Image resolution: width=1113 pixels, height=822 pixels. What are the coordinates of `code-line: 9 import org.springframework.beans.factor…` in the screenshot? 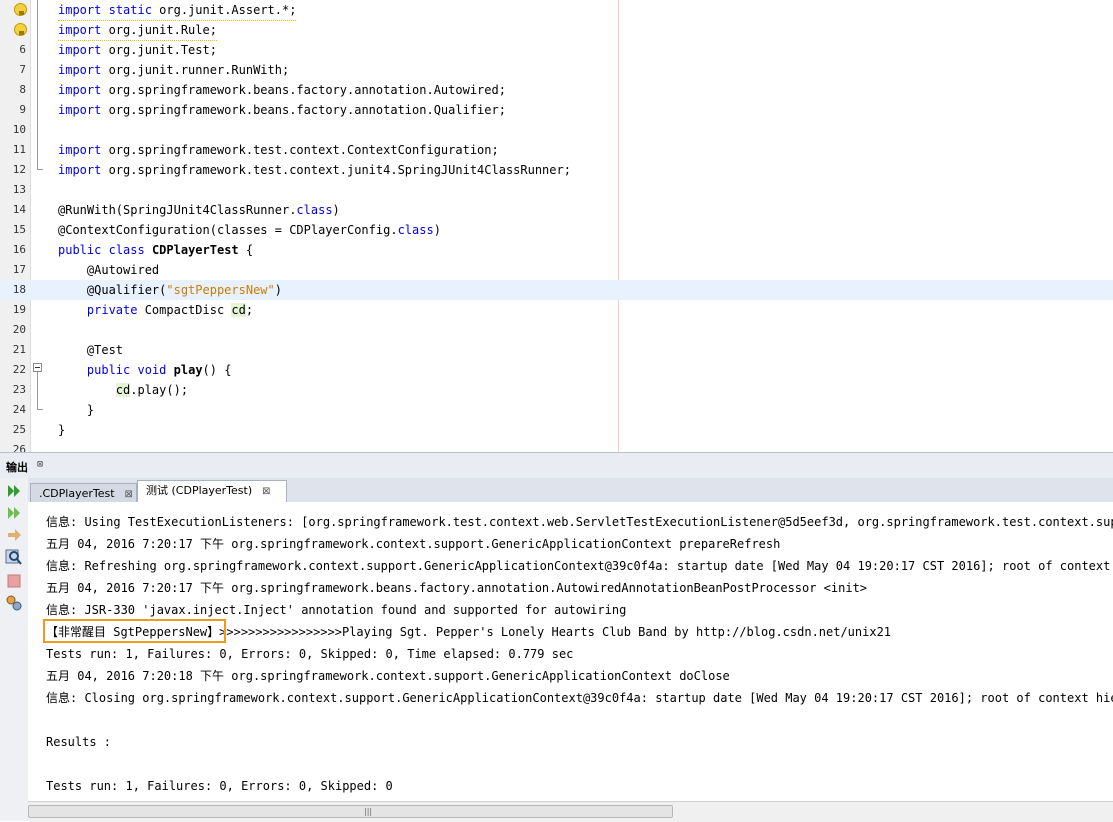 It's located at (556, 110).